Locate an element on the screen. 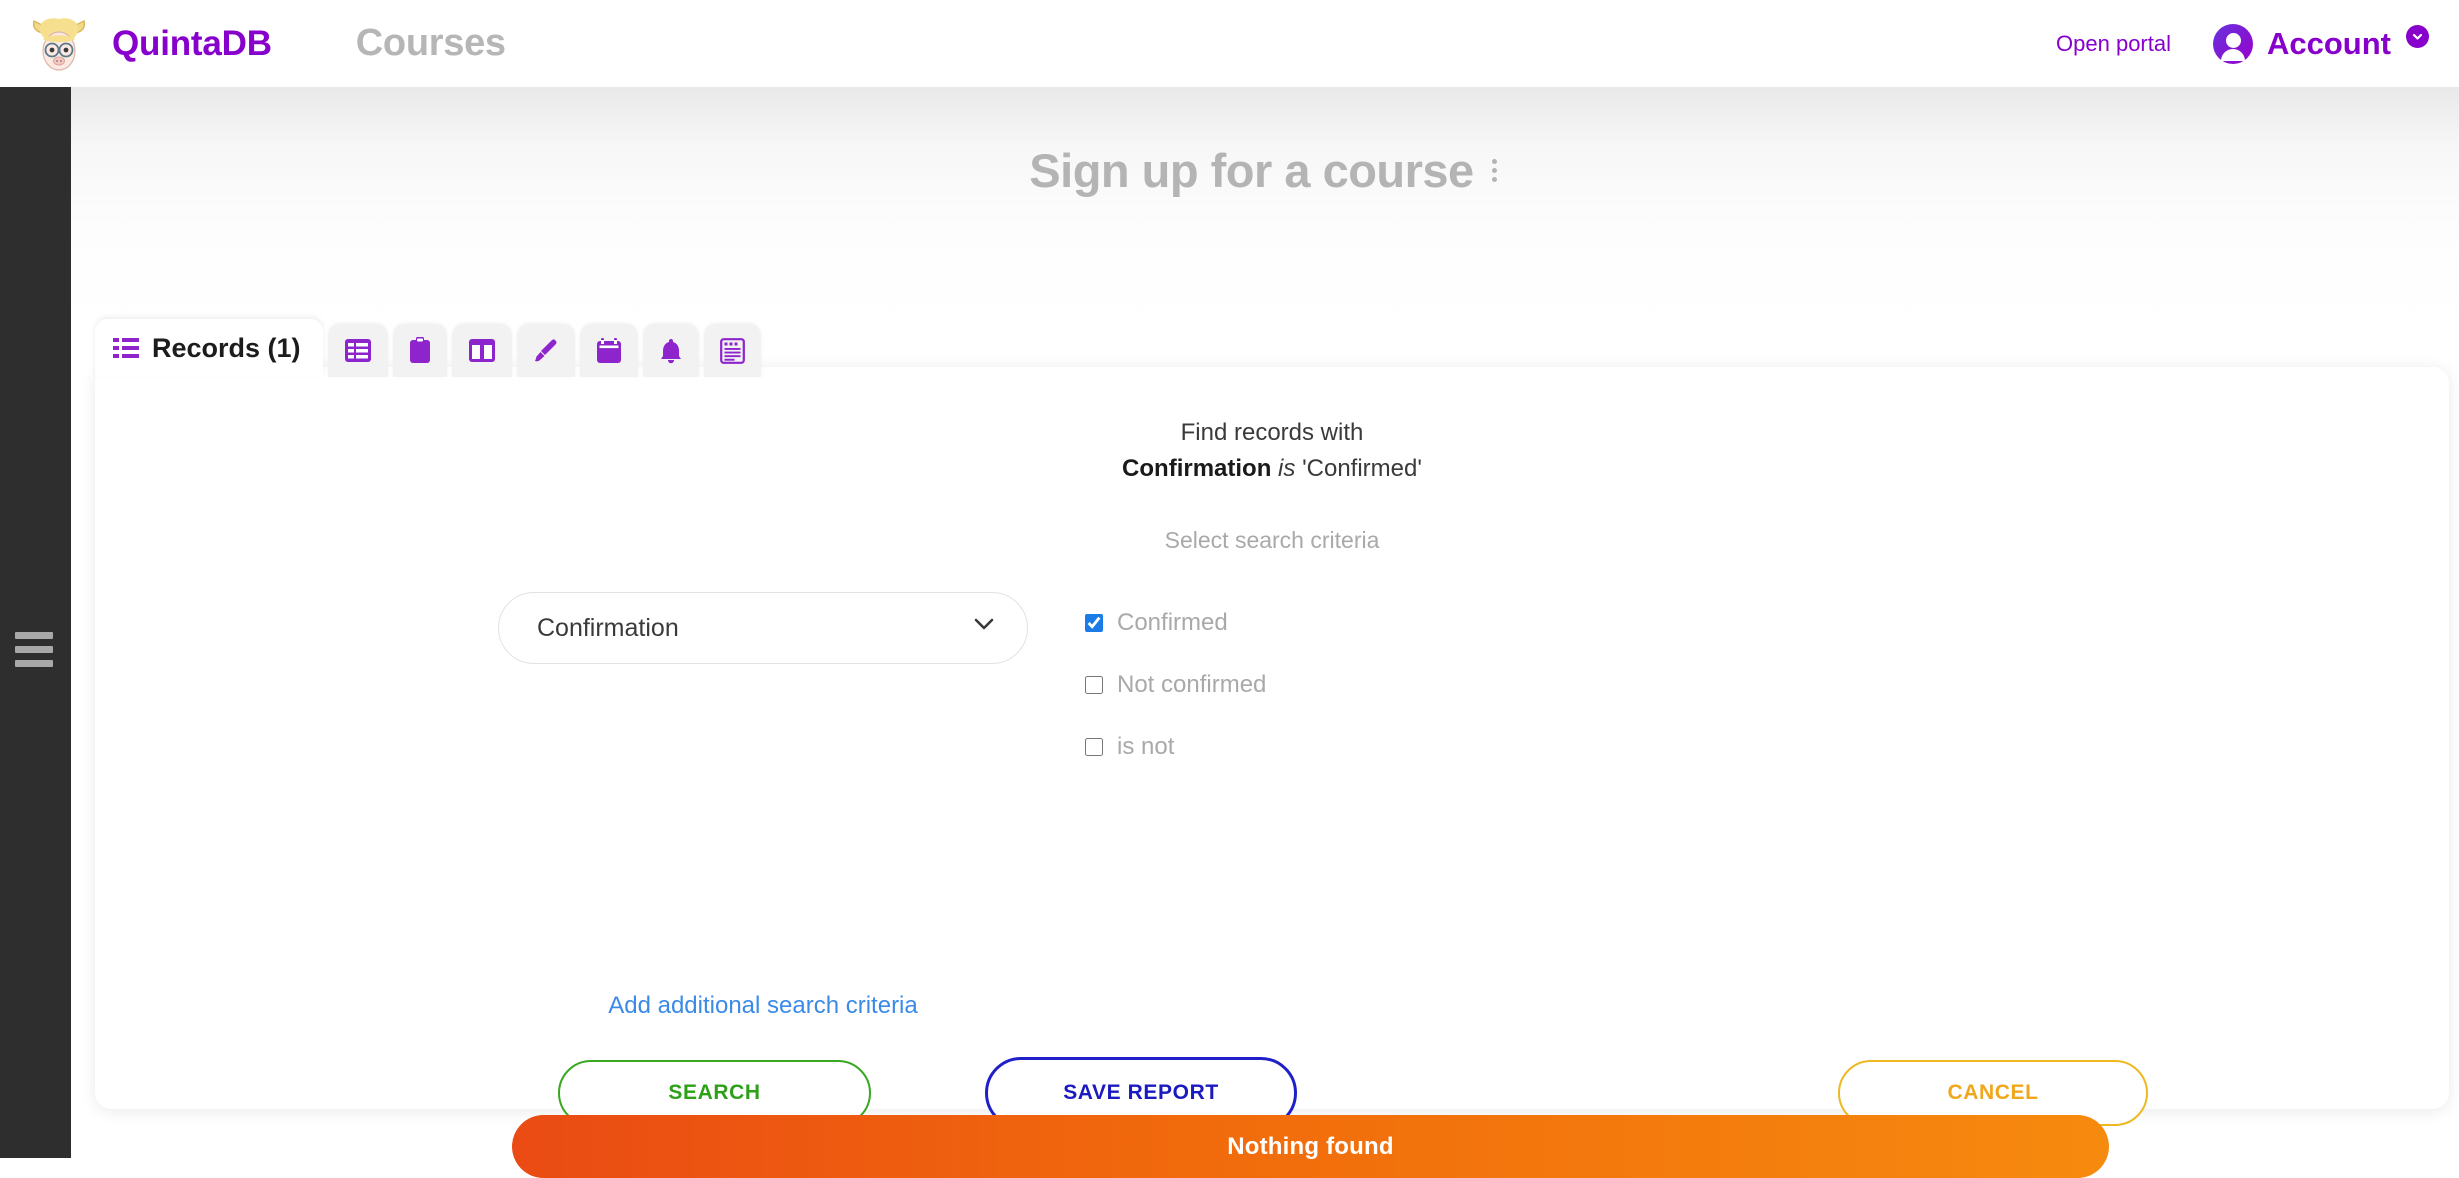 The height and width of the screenshot is (1178, 2459). page-title: Sign up for a course is located at coordinates (1251, 170).